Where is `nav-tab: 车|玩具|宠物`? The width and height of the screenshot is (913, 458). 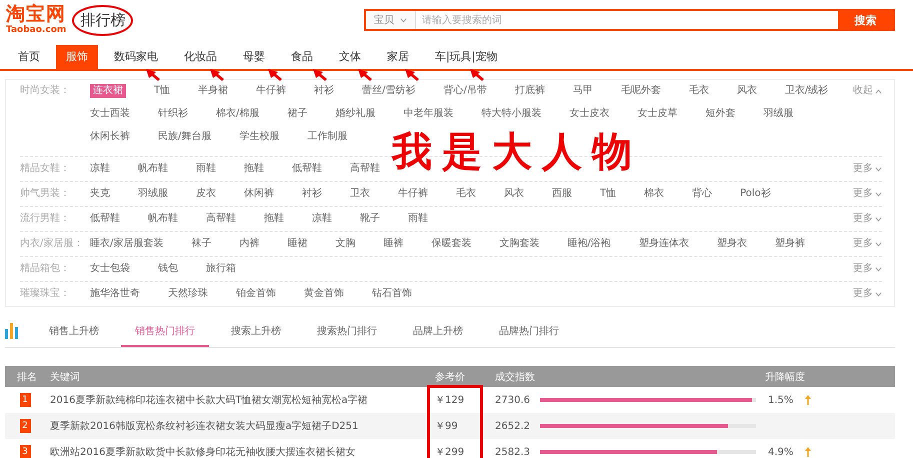
nav-tab: 车|玩具|宠物 is located at coordinates (466, 57).